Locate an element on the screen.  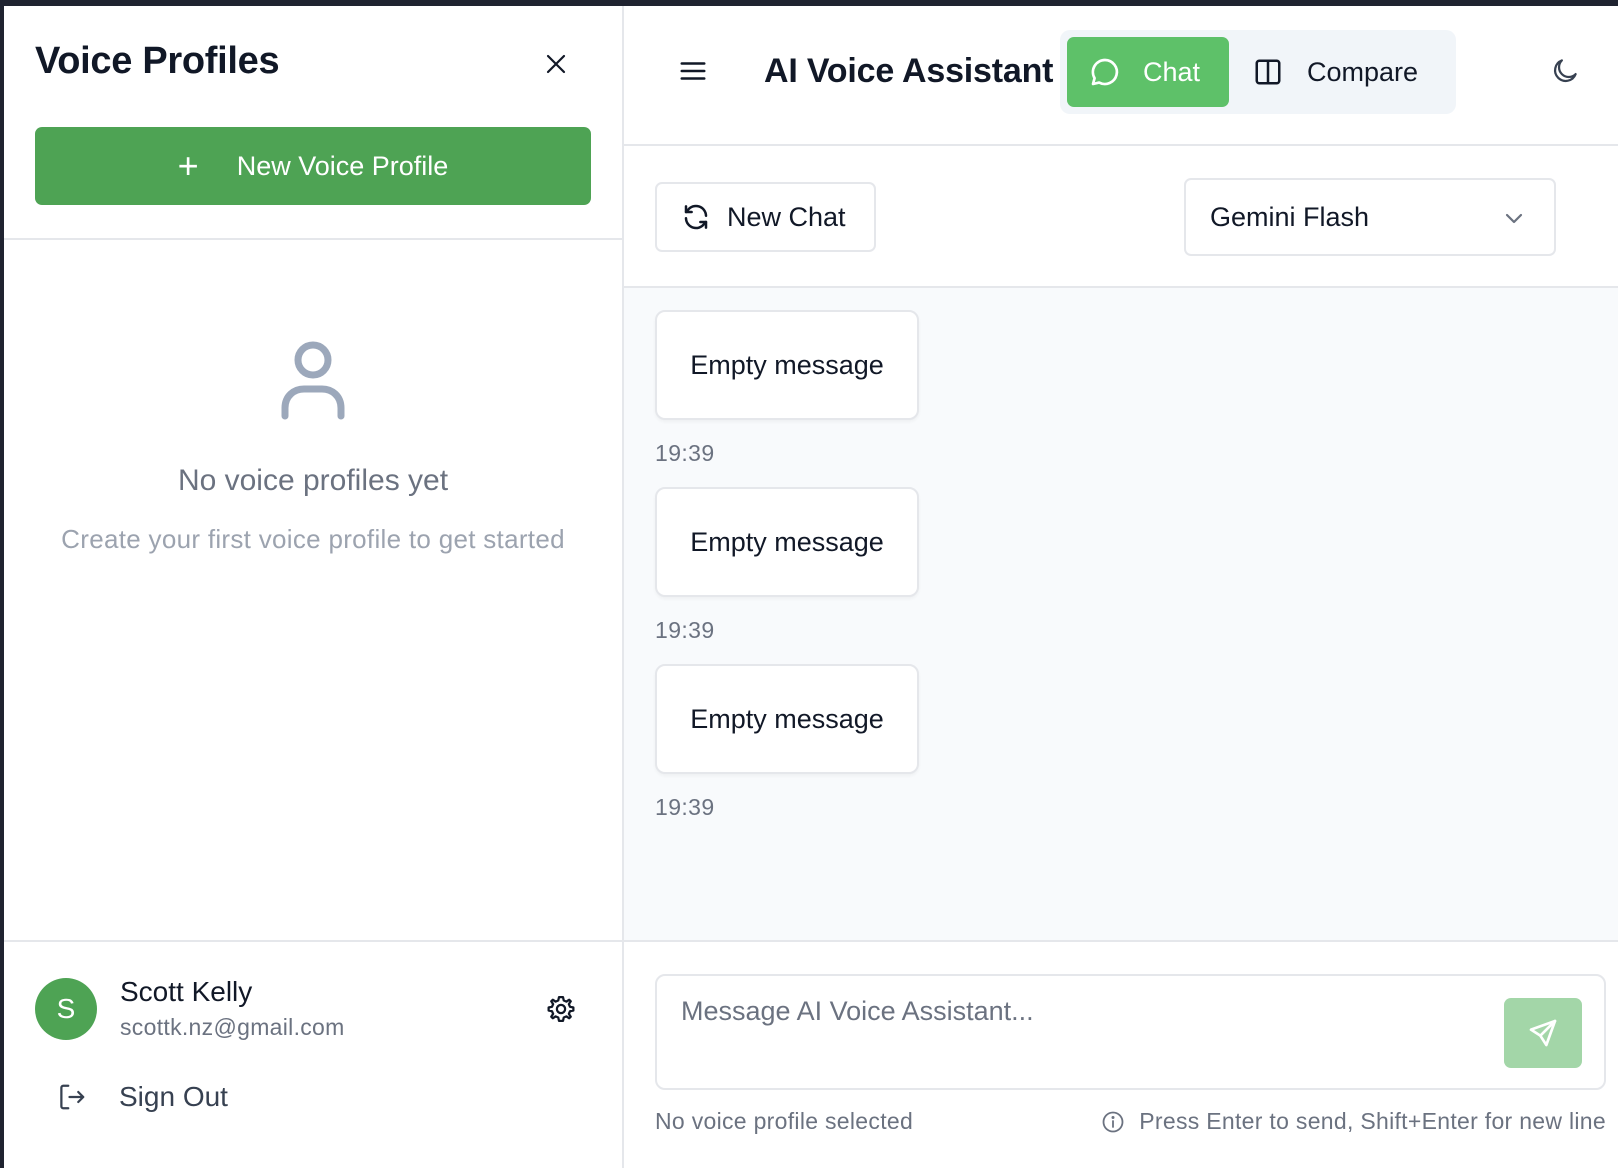
tab-compare-label: Compare is located at coordinates (1363, 71).